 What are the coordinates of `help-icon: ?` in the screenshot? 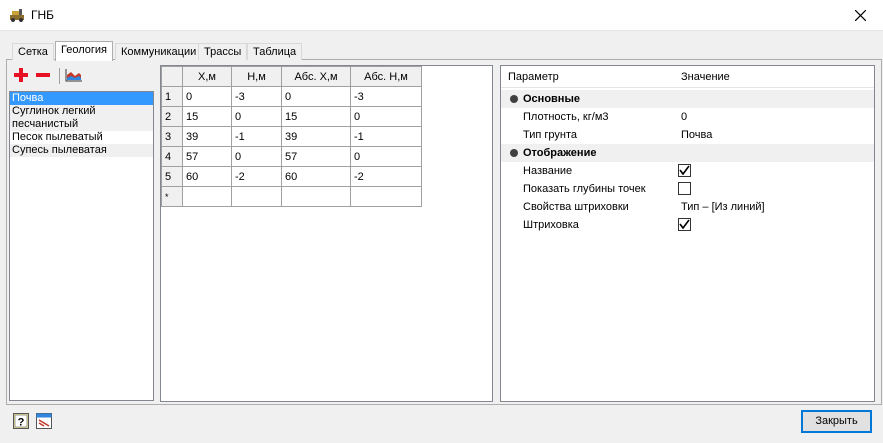 It's located at (21, 421).